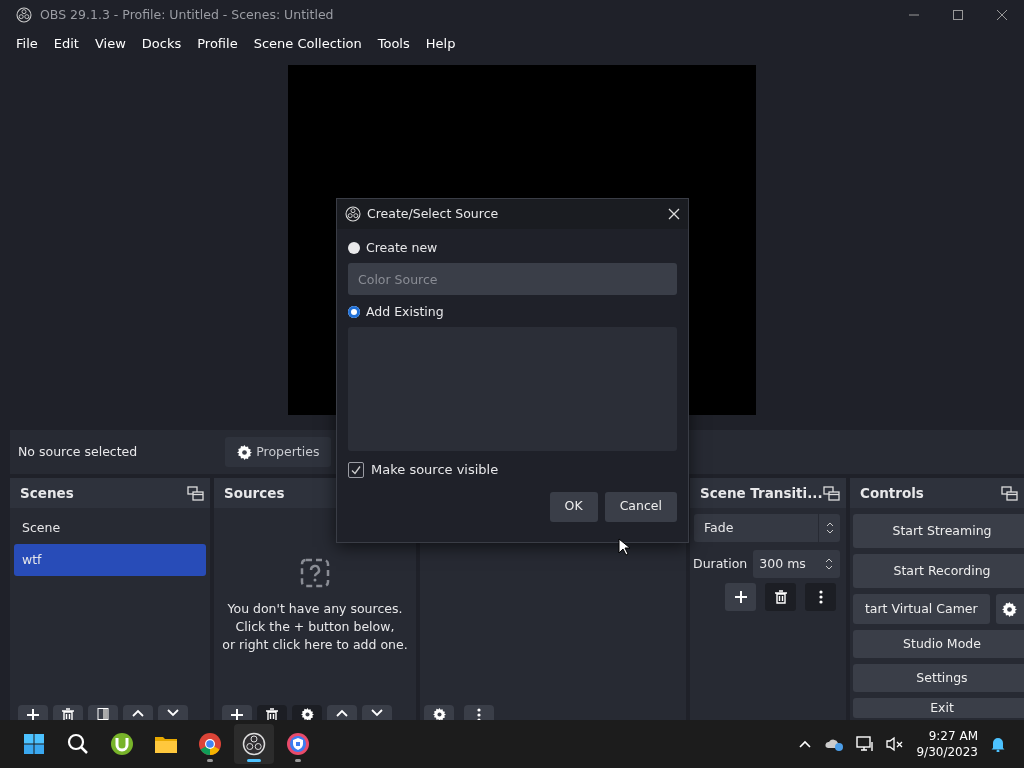 This screenshot has height=768, width=1024. What do you see at coordinates (512, 279) in the screenshot?
I see `name-field: Color Source` at bounding box center [512, 279].